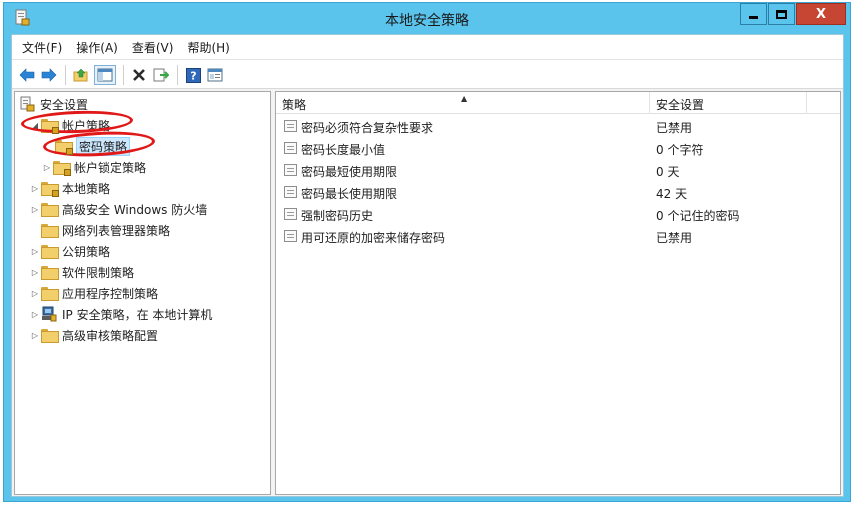 The width and height of the screenshot is (854, 505). I want to click on window-title: 本地安全策略, so click(427, 21).